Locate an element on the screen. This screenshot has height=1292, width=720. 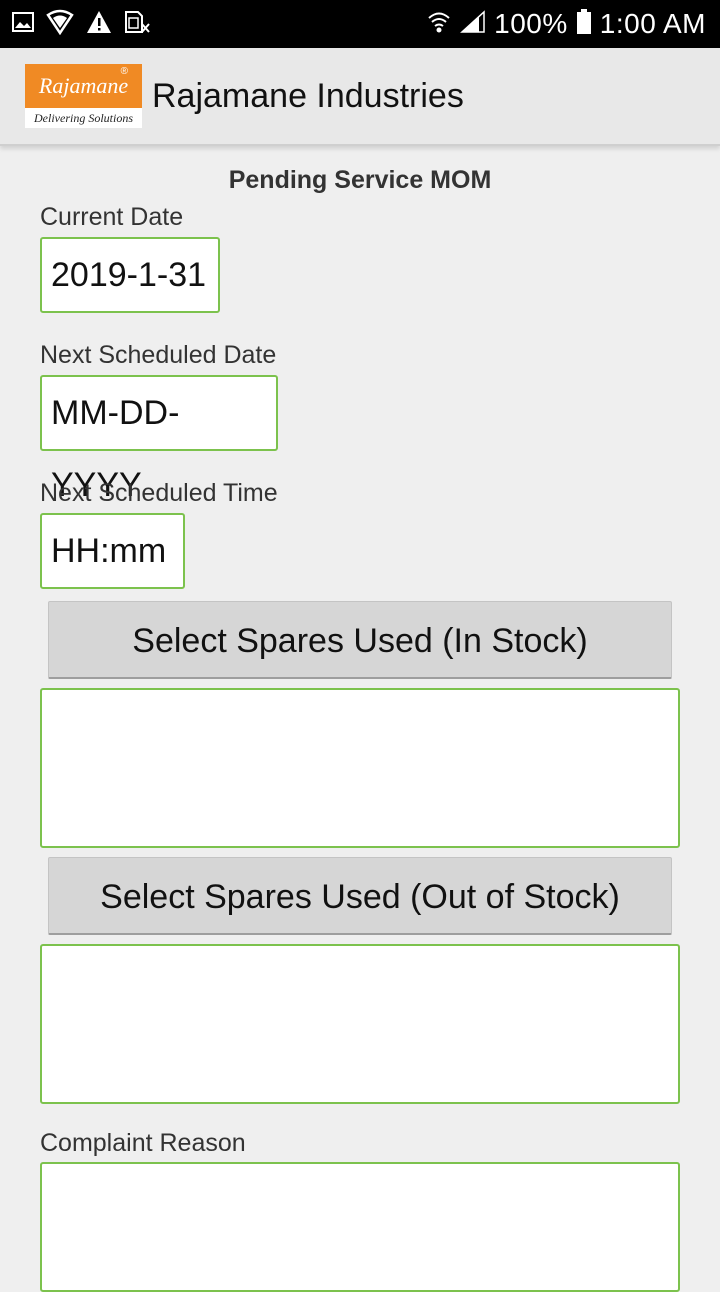
image-icon is located at coordinates (23, 24).